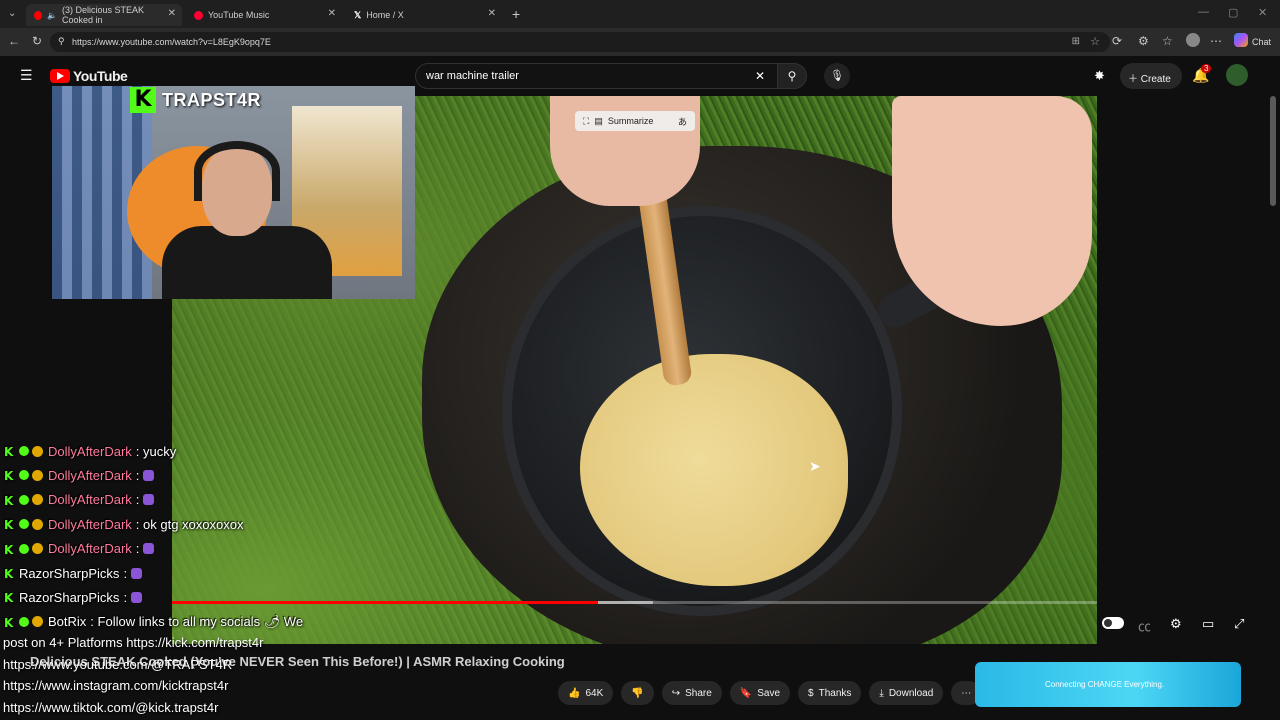  Describe the element at coordinates (1117, 41) in the screenshot. I see `extensions-icon: ⟳` at that location.